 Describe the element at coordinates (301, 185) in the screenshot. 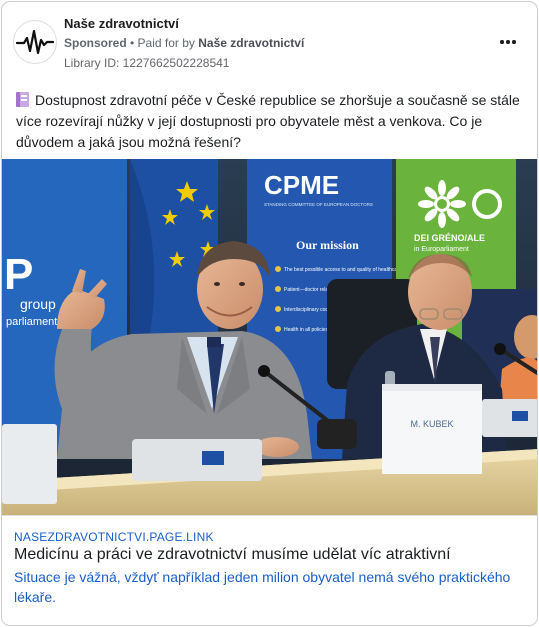

I see `cpme-logo: CPME` at that location.